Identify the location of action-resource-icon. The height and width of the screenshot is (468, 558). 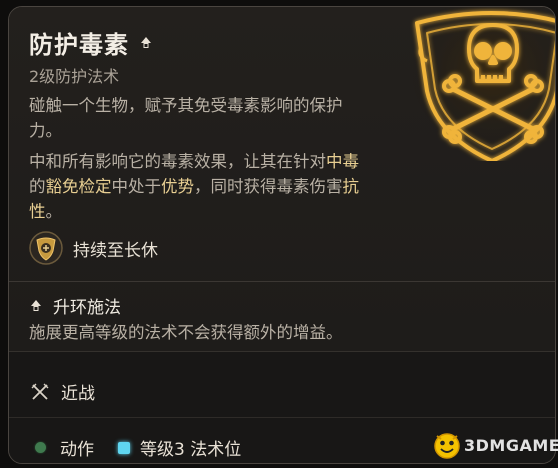
(40, 447).